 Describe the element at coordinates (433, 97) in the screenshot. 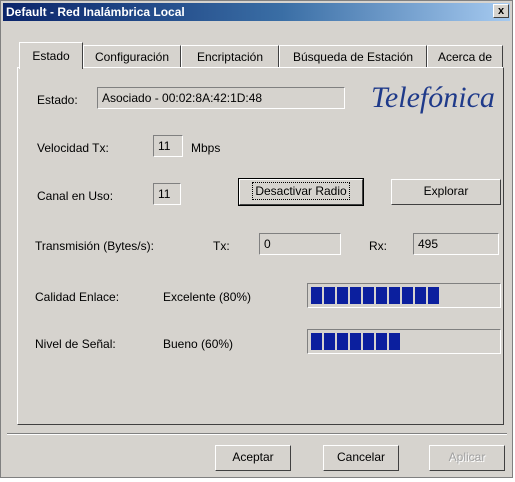

I see `telefonica-logo: Telefónica` at that location.